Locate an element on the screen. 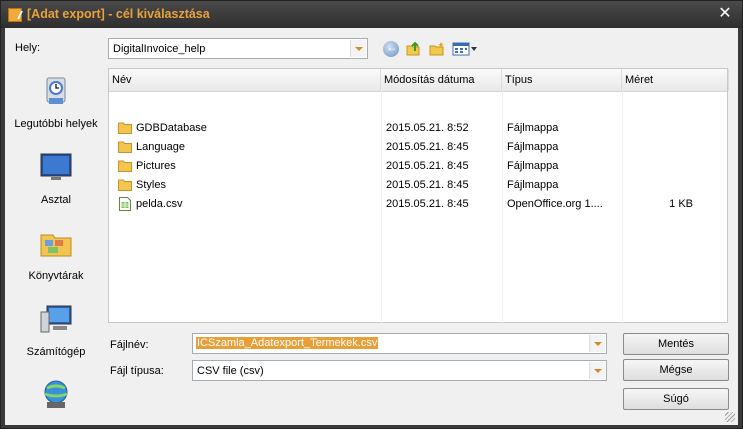  view-menu-icon is located at coordinates (461, 49).